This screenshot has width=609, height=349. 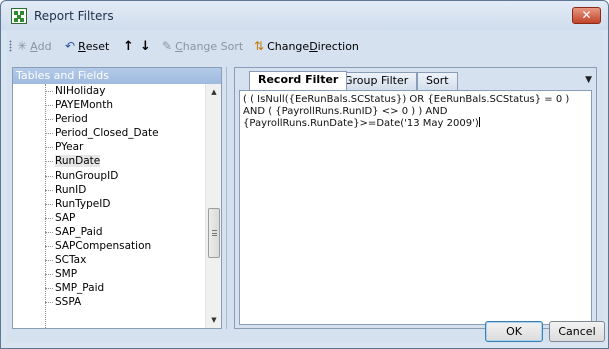 What do you see at coordinates (109, 105) in the screenshot?
I see `tree-item: PAYEMonth` at bounding box center [109, 105].